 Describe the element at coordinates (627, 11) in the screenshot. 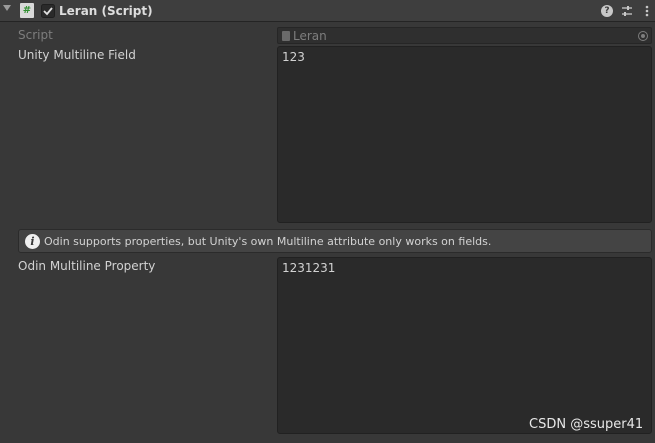

I see `preset-icon` at that location.